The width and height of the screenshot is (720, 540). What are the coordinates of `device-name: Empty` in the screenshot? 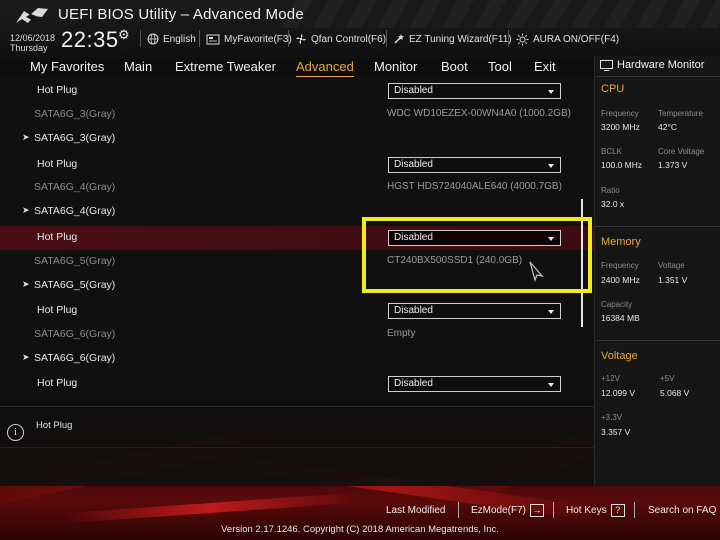 It's located at (401, 333).